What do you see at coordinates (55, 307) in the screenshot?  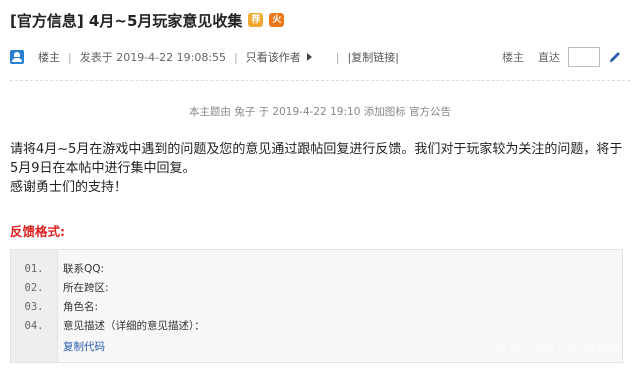 I see `code-line: 03. 角色名:` at bounding box center [55, 307].